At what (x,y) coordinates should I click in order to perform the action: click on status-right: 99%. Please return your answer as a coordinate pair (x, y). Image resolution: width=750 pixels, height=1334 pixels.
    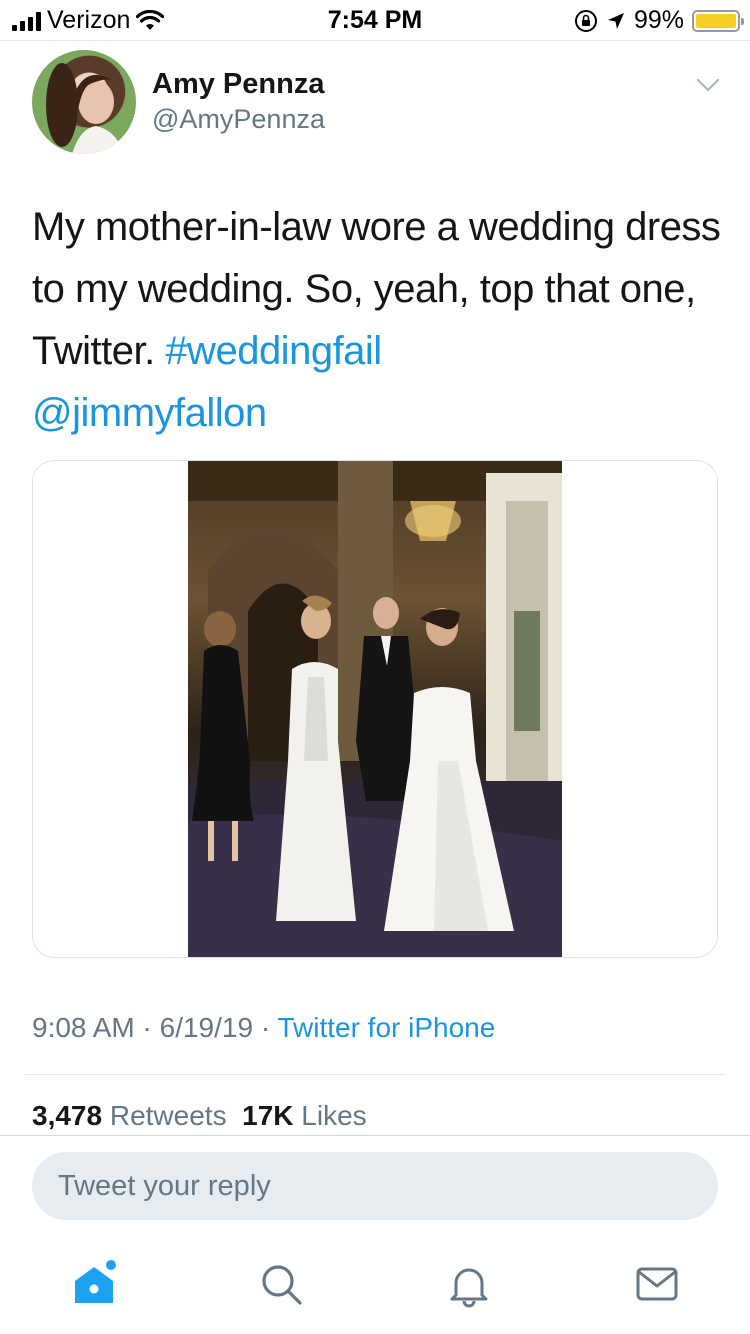
    Looking at the image, I should click on (659, 20).